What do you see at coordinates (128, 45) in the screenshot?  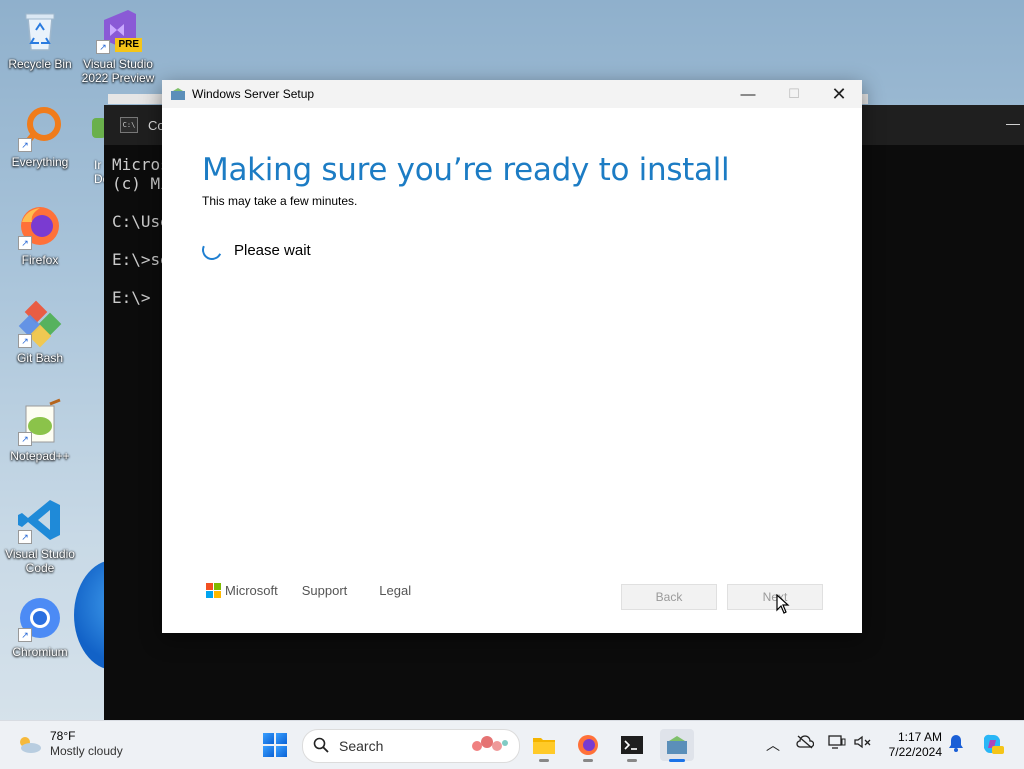 I see `preview-badge: PRE` at bounding box center [128, 45].